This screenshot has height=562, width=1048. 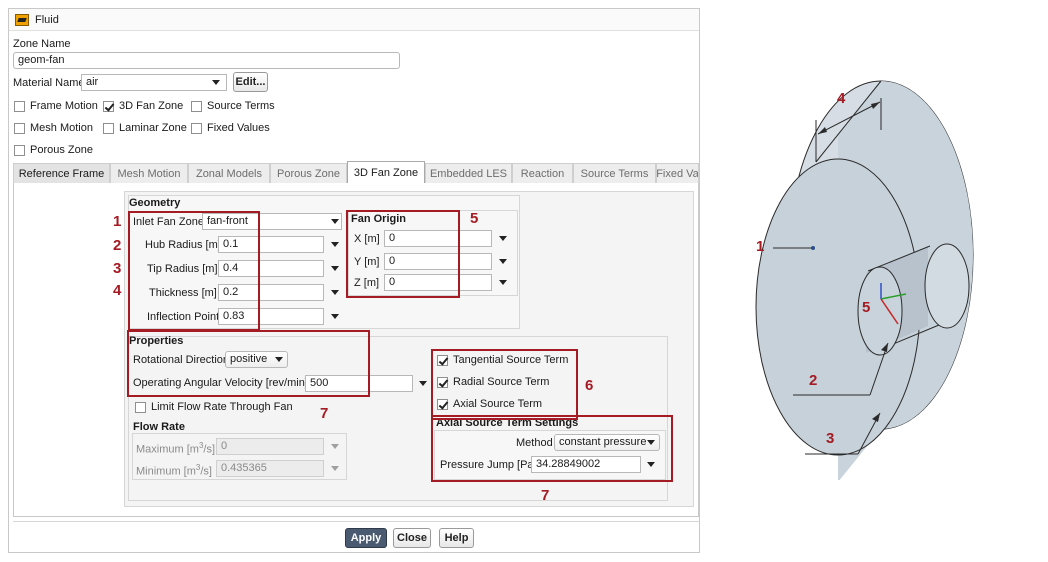 What do you see at coordinates (545, 495) in the screenshot?
I see `callout-7-axial: 7` at bounding box center [545, 495].